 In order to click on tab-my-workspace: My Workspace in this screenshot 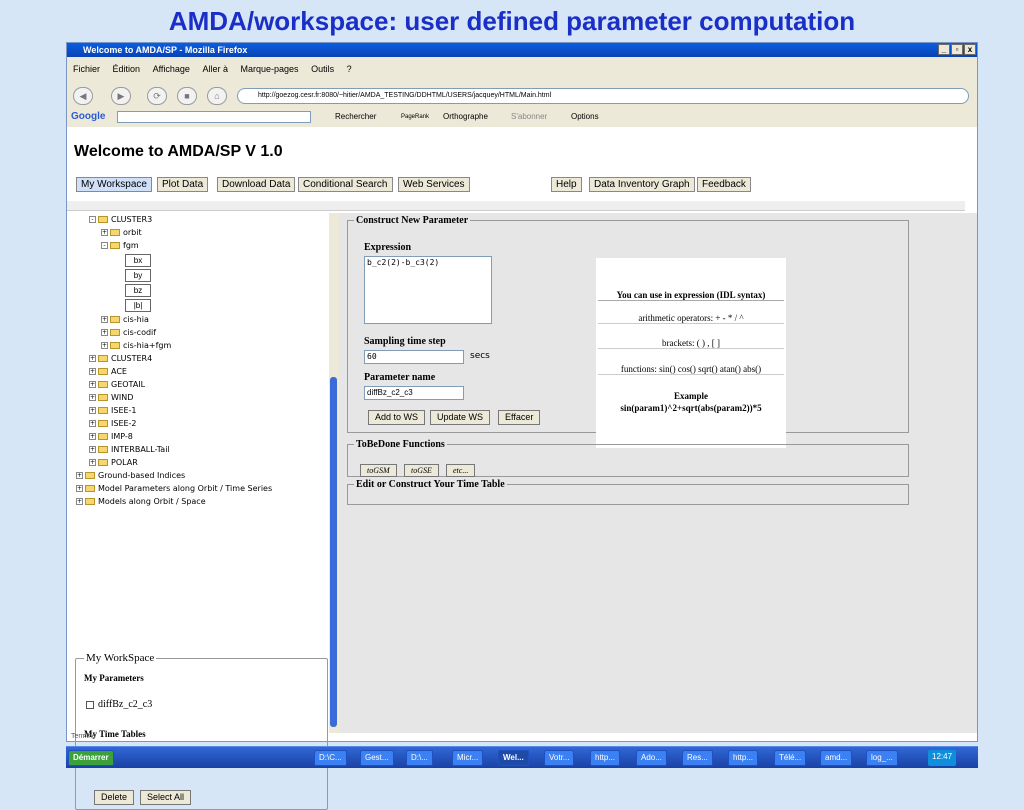, I will do `click(114, 184)`.